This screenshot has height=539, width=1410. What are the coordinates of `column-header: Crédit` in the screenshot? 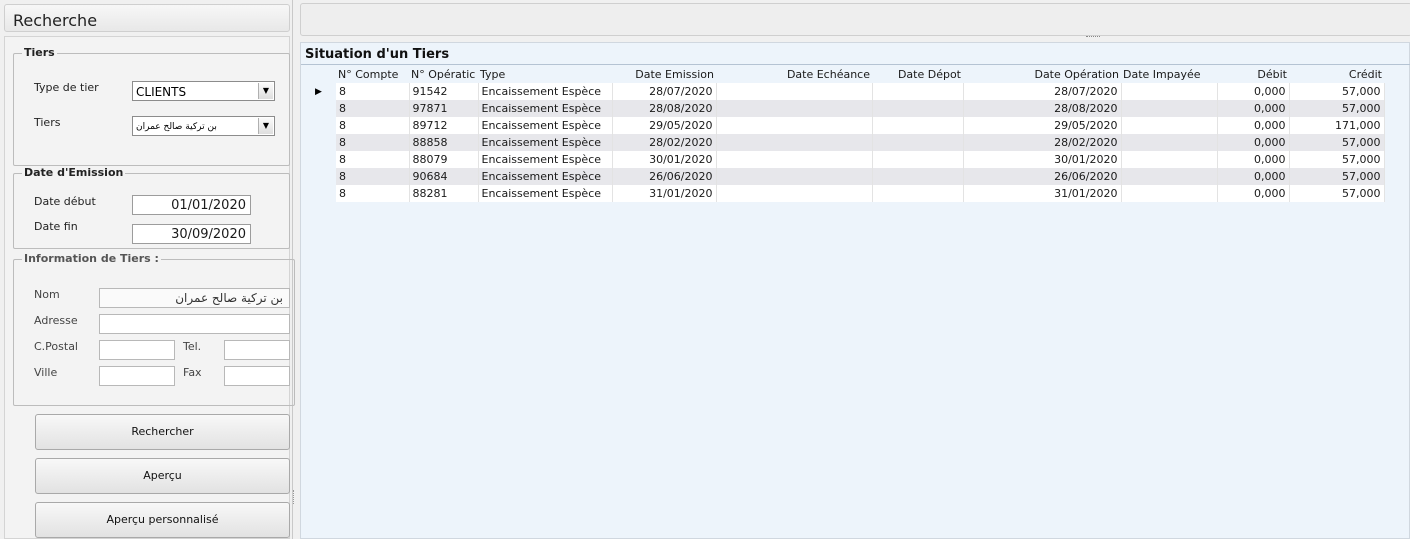 It's located at (1336, 74).